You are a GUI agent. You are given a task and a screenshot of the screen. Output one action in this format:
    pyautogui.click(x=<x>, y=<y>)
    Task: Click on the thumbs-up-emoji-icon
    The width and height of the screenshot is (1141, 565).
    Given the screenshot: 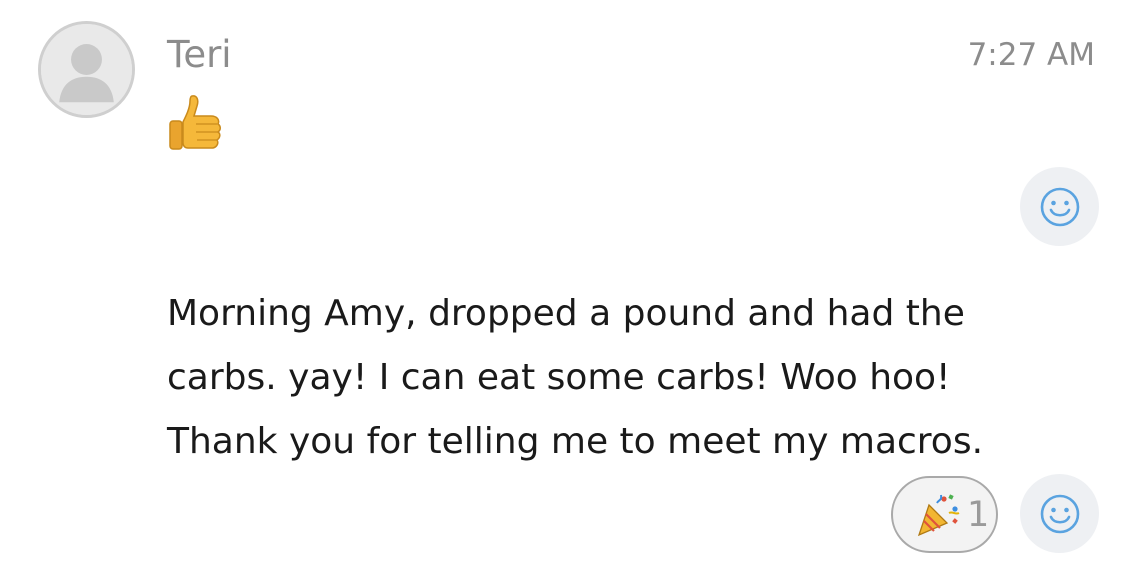 What is the action you would take?
    pyautogui.click(x=195, y=122)
    